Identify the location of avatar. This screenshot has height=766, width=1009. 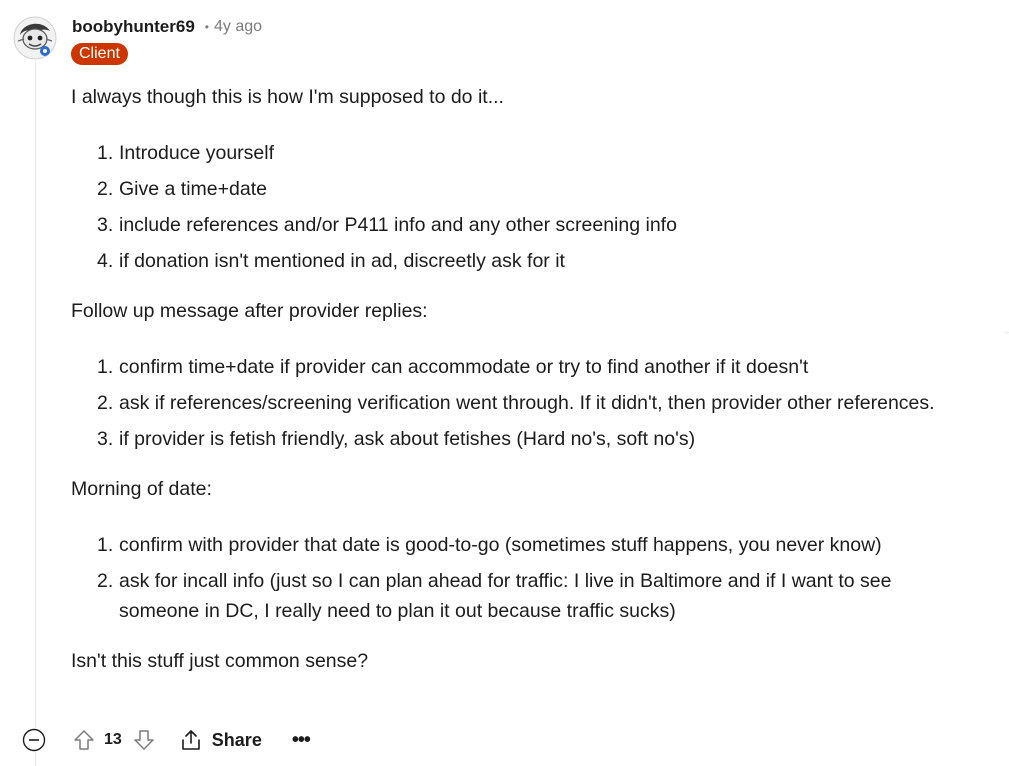
(35, 38).